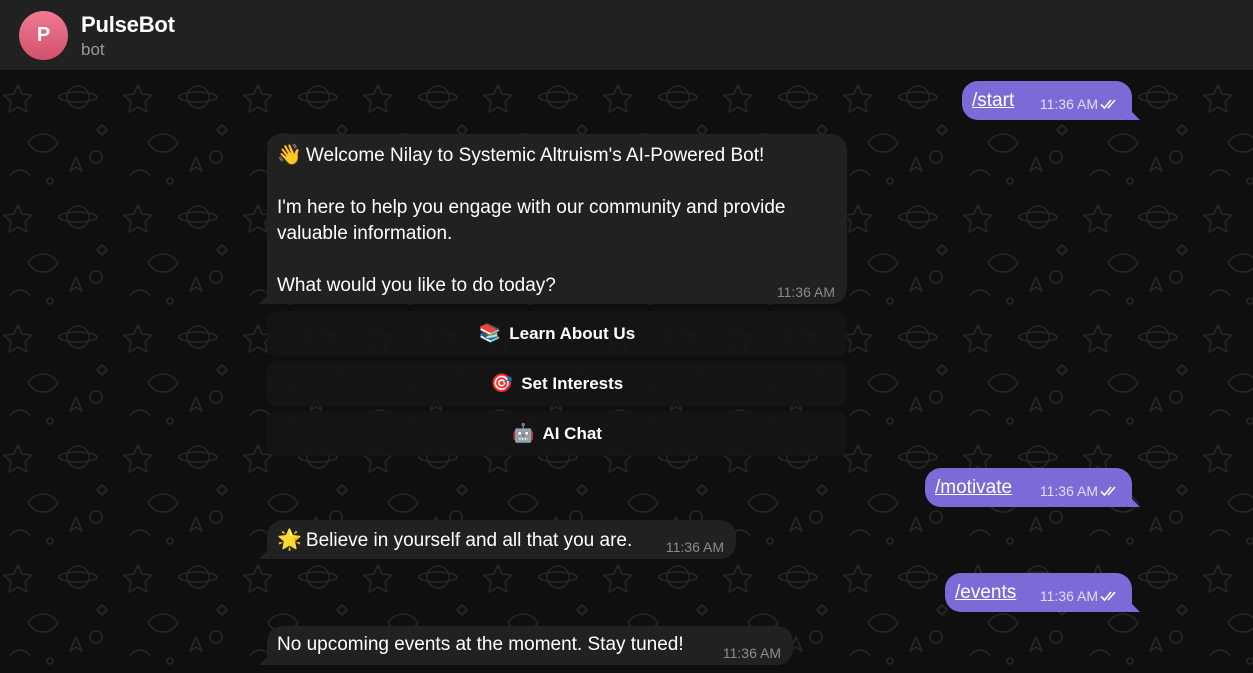 The height and width of the screenshot is (673, 1253). Describe the element at coordinates (490, 333) in the screenshot. I see `books-icon: 📚` at that location.